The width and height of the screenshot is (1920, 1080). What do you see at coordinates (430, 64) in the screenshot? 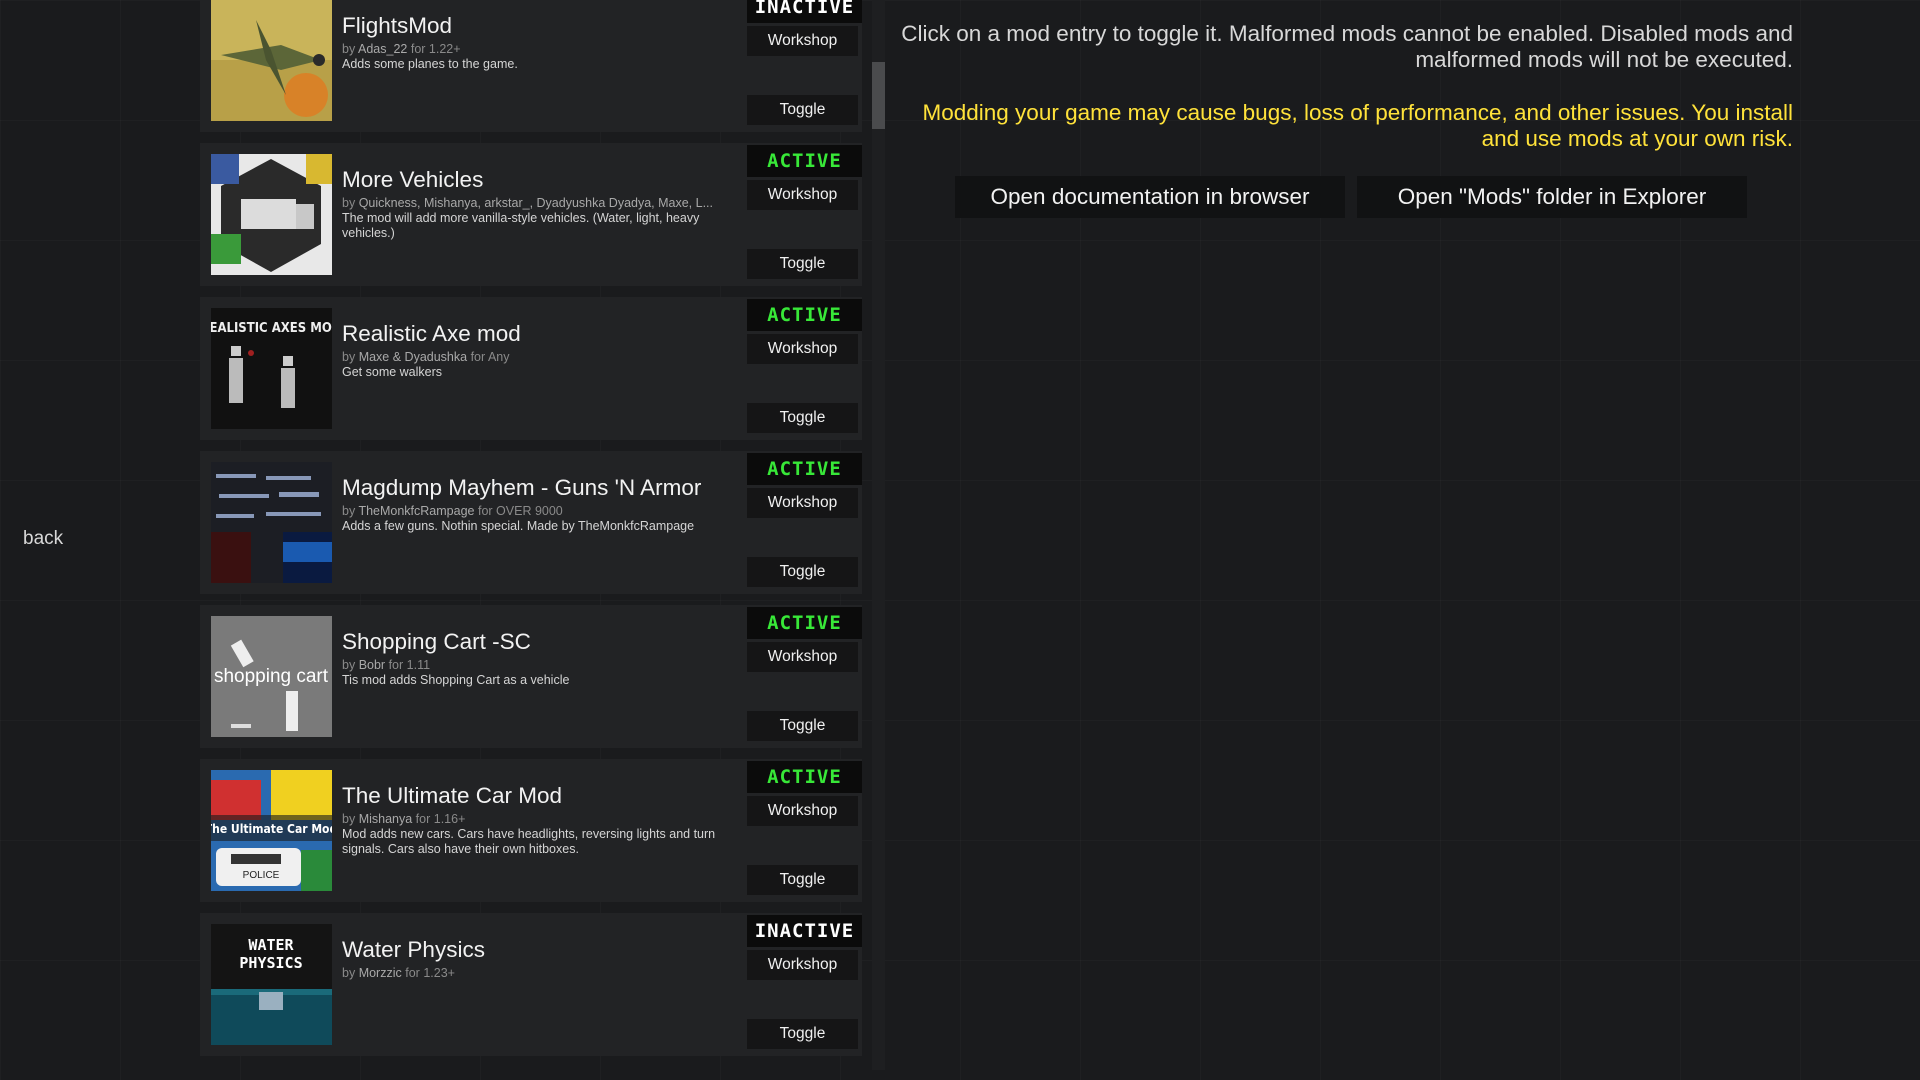
I see `mod-description: Adds some planes to the game.` at bounding box center [430, 64].